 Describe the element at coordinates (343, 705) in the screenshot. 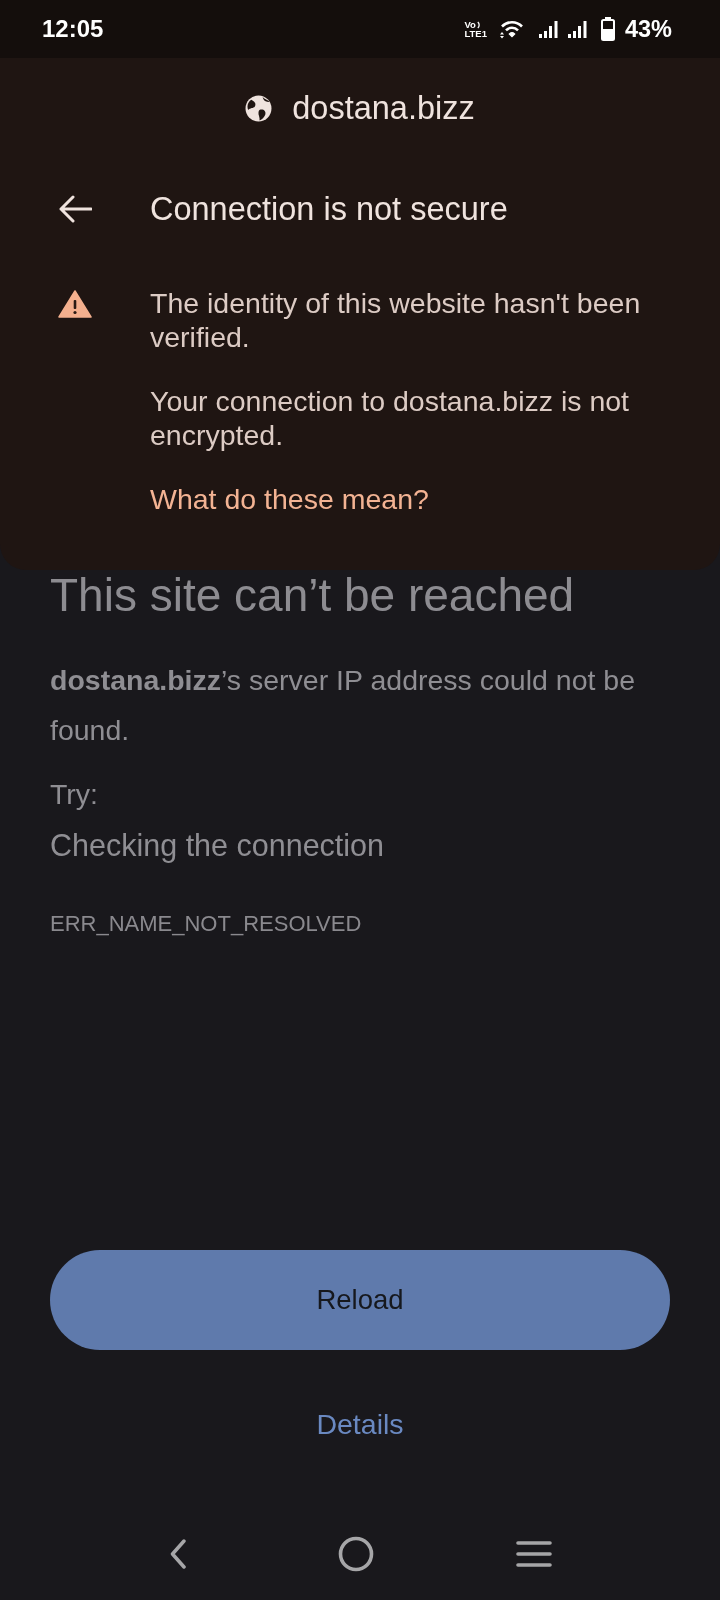

I see `error-message: dostana.bizz’s server IP address could not be found.` at that location.